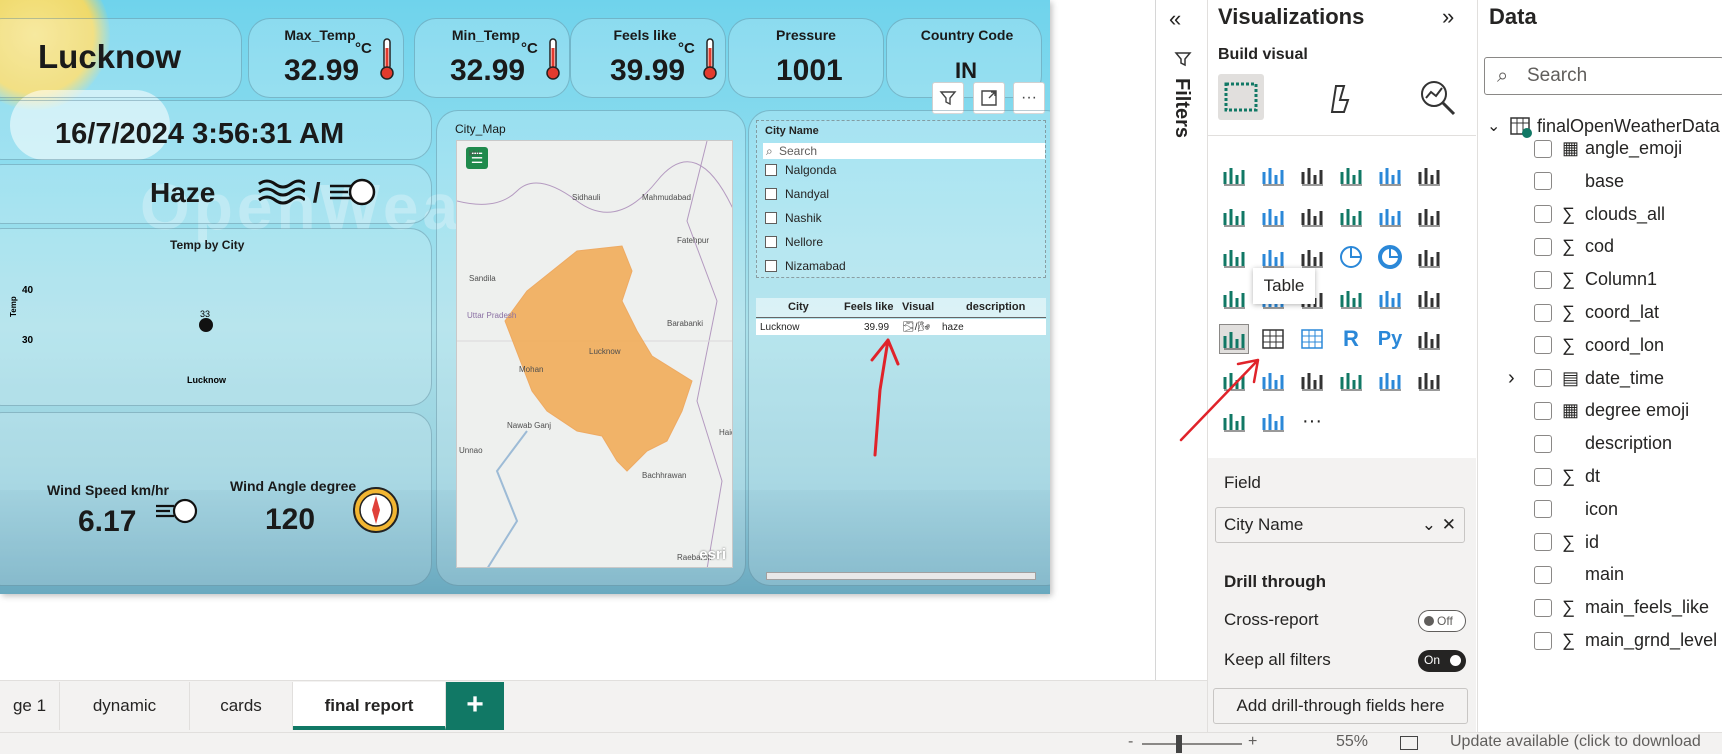 This screenshot has height=754, width=1722. What do you see at coordinates (1340, 98) in the screenshot?
I see `format-visual-icon` at bounding box center [1340, 98].